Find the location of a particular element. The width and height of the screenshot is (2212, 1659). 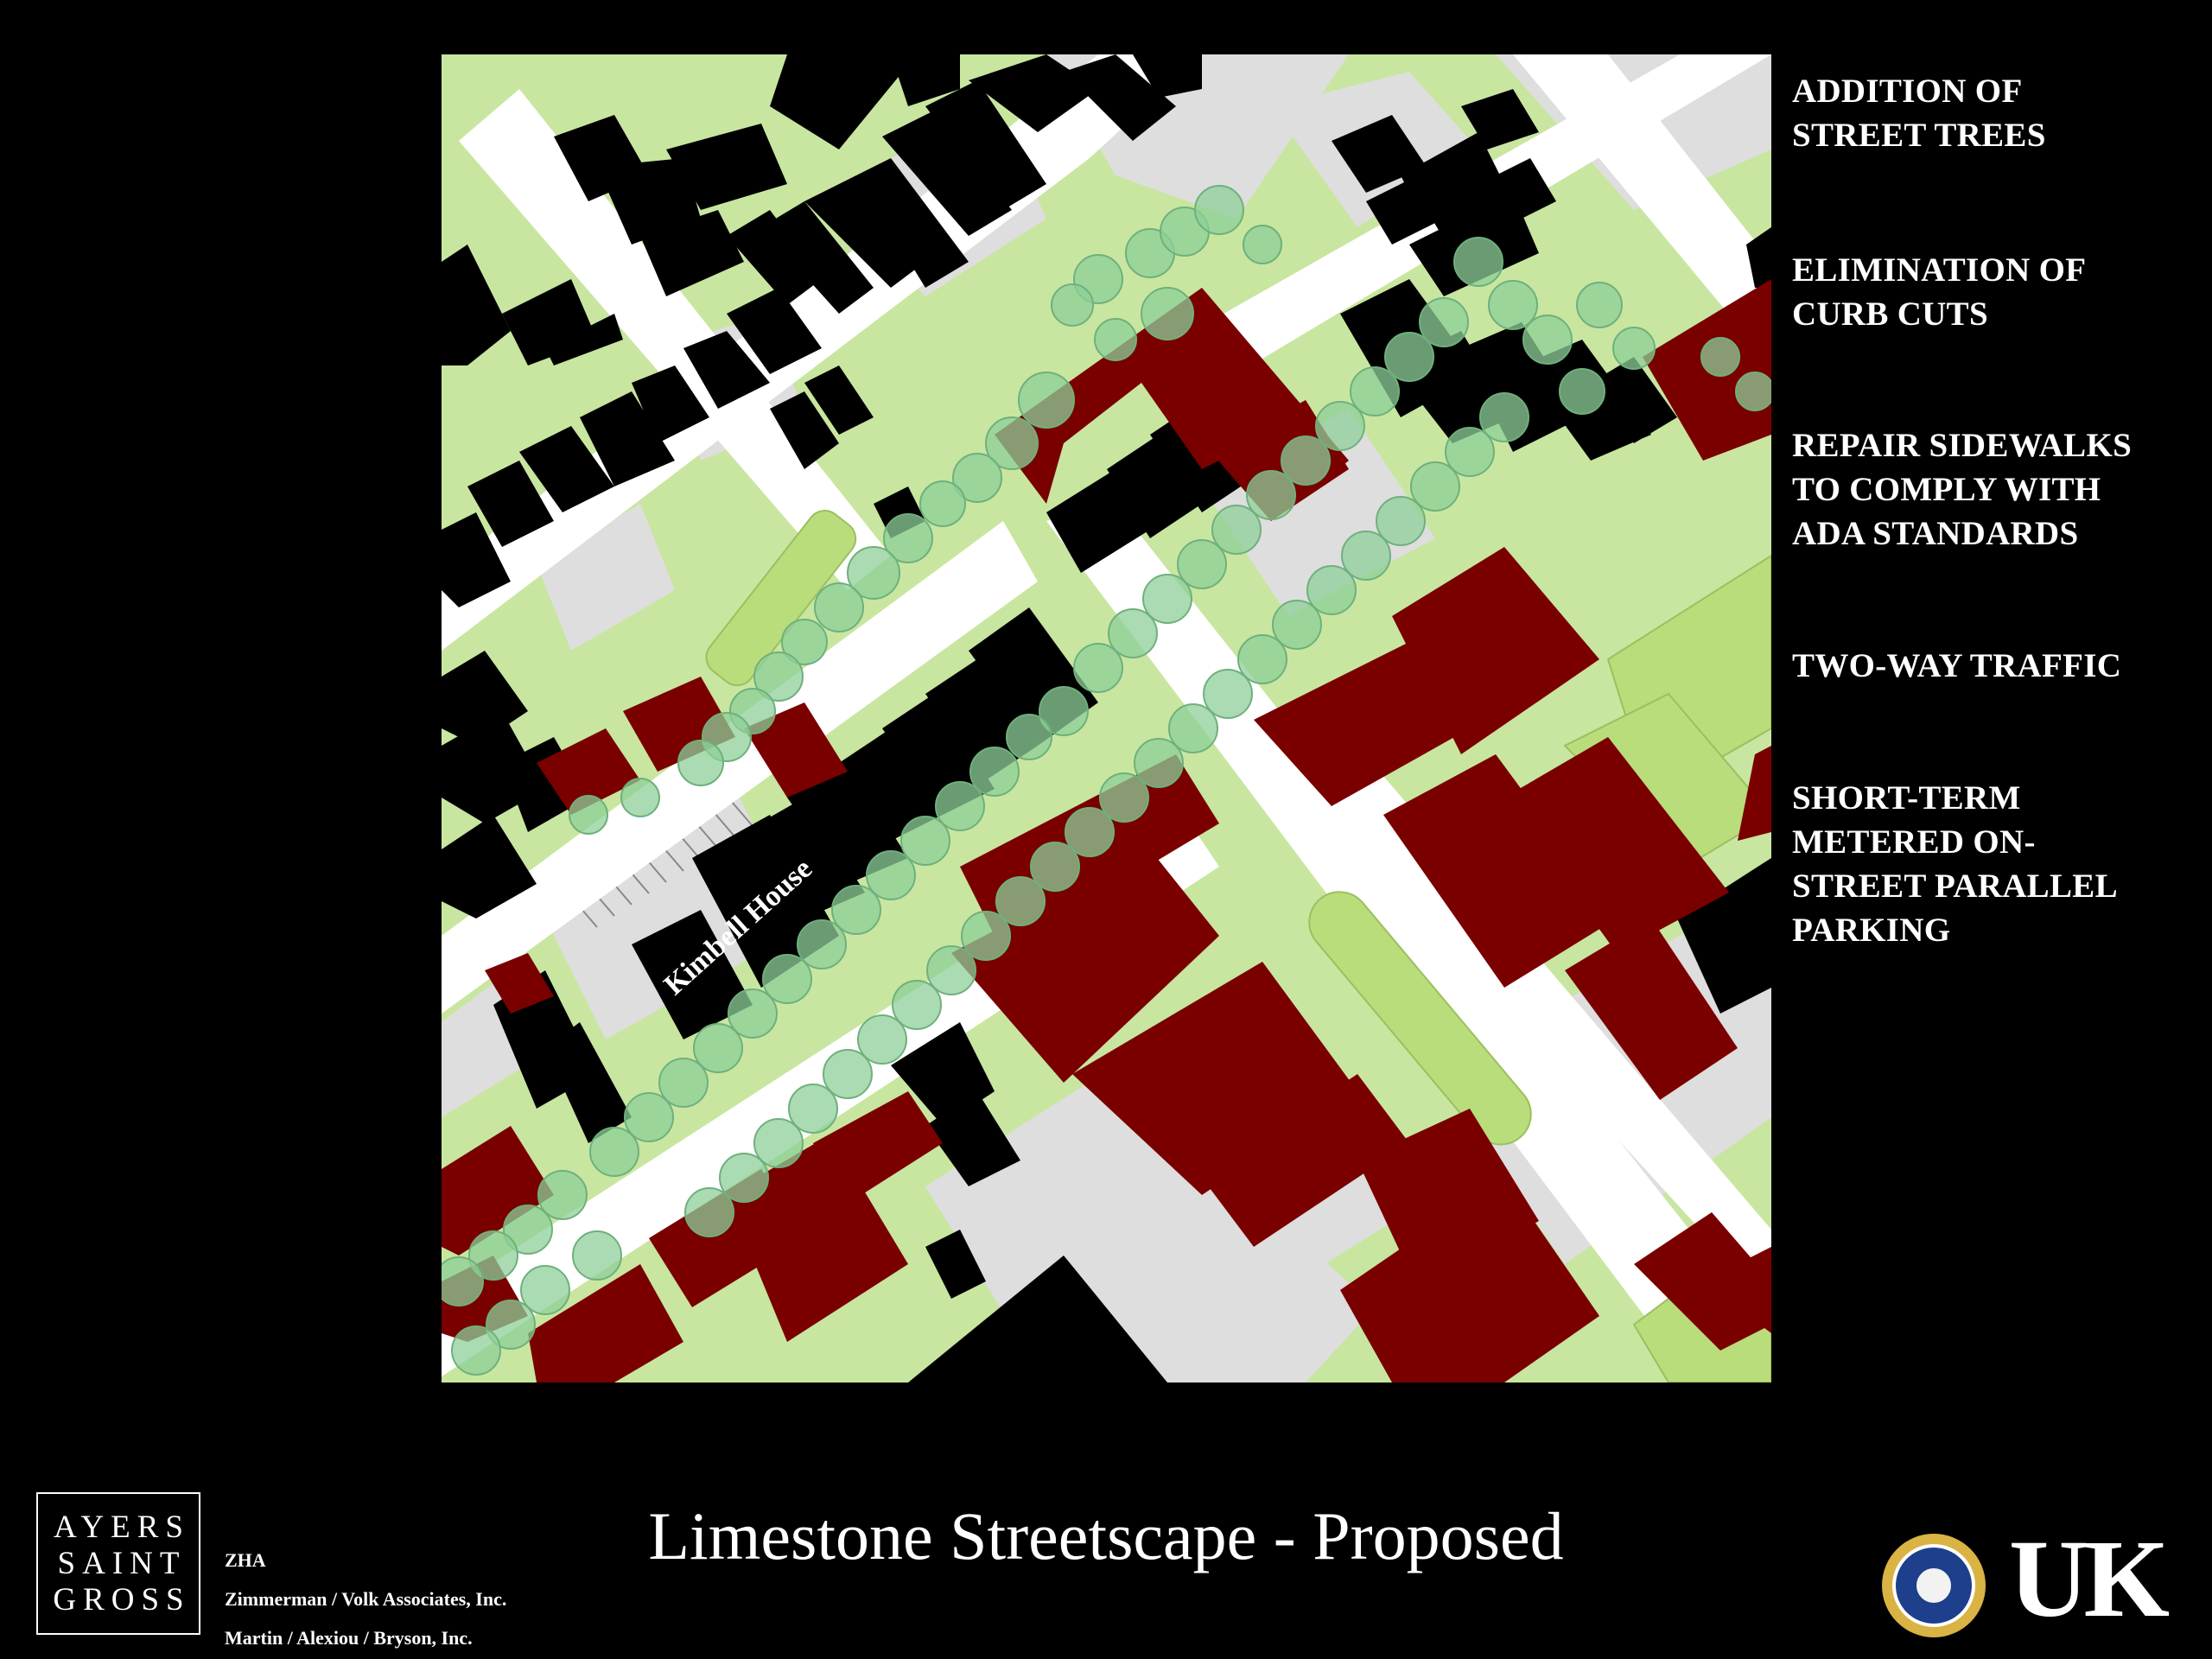

credit-zimmerman-volk: Zimmerman / Volk Associates, Inc. is located at coordinates (366, 1599).